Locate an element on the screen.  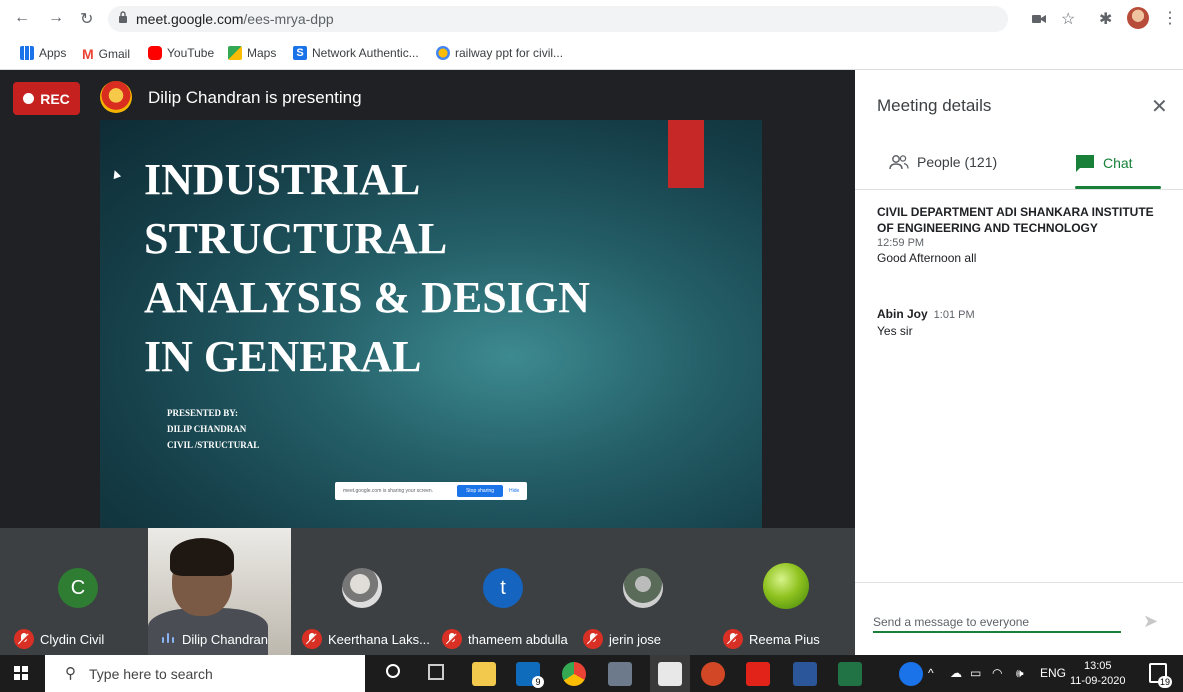
excel-icon is located at coordinates (850, 674).